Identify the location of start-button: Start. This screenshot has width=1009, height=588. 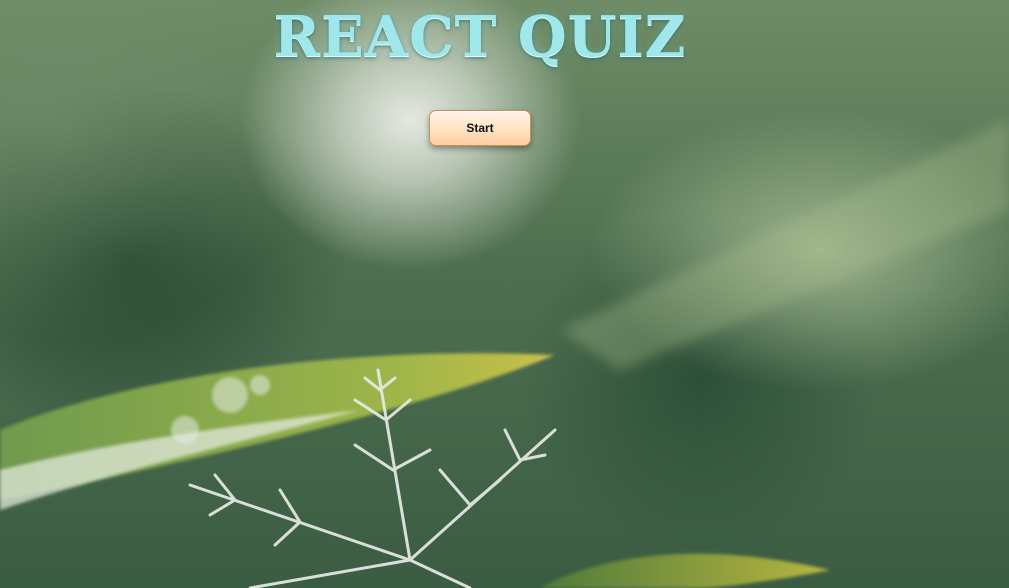
(480, 128).